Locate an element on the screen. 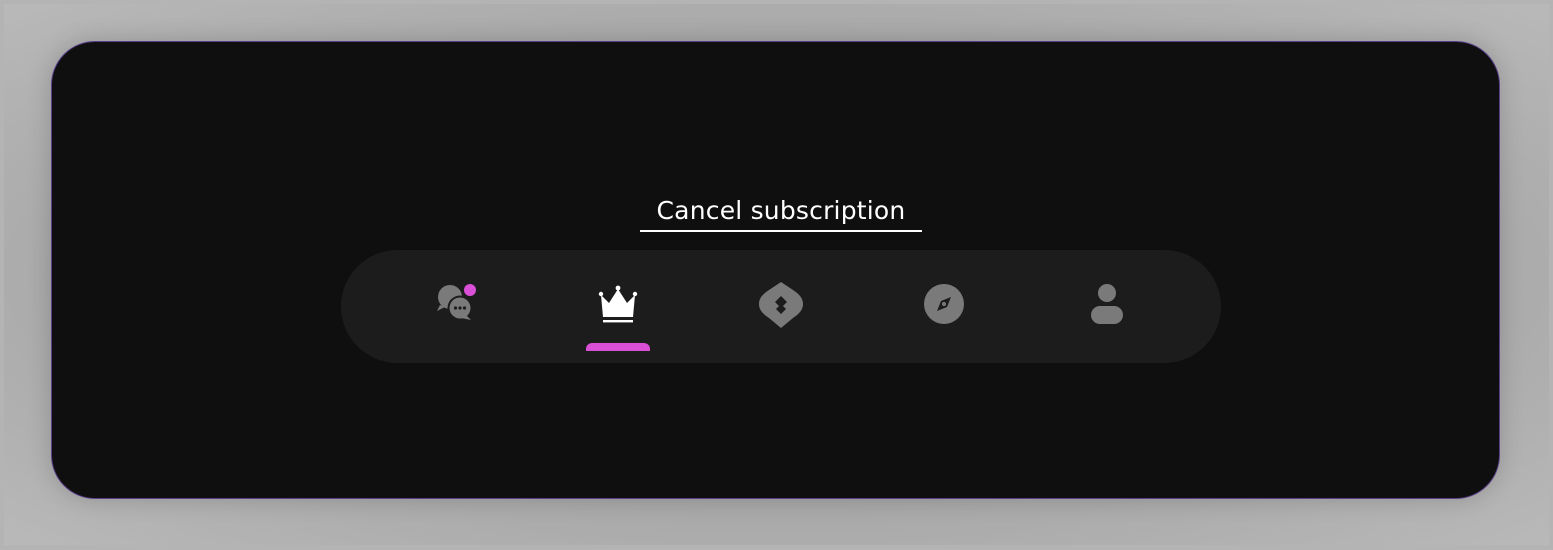  nav-item-likes is located at coordinates (781, 304).